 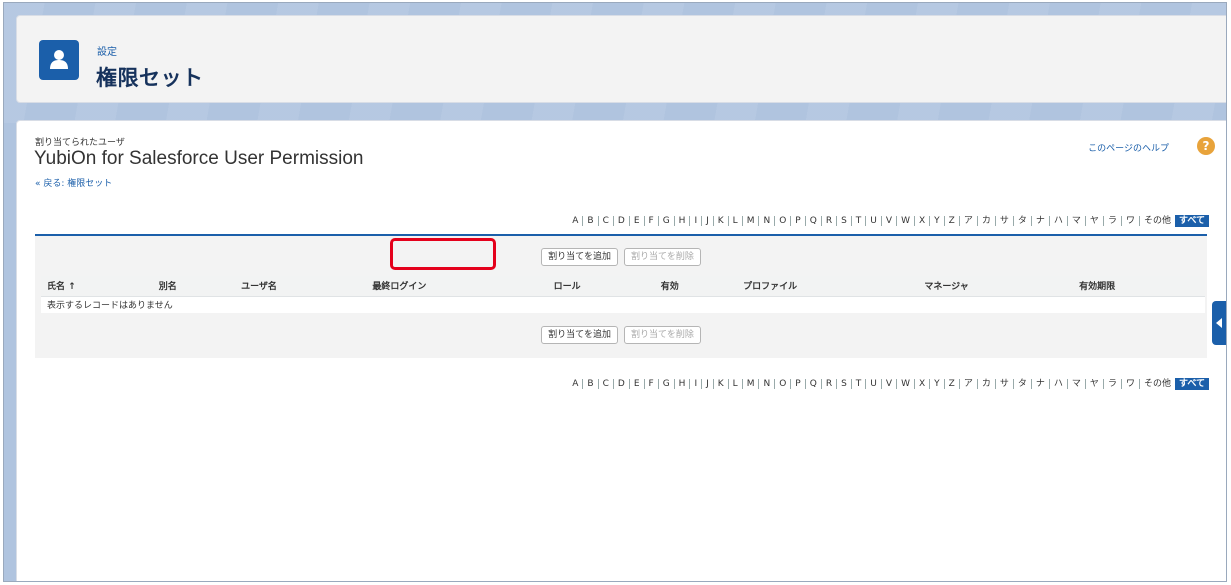 I want to click on column-header-expiration: 有効期限, so click(x=1139, y=286).